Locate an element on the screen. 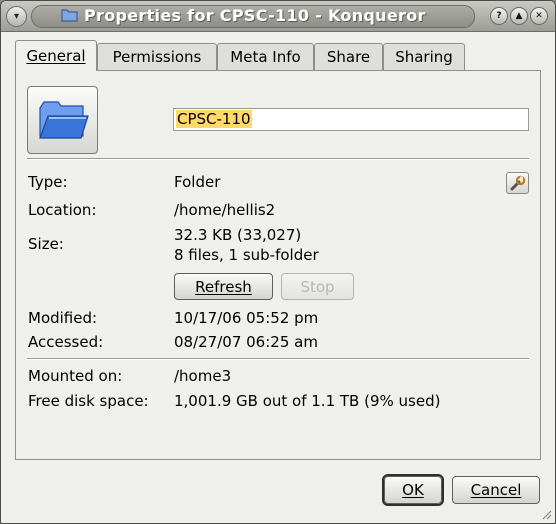 The image size is (556, 524). name-input: CPSC-110 is located at coordinates (351, 119).